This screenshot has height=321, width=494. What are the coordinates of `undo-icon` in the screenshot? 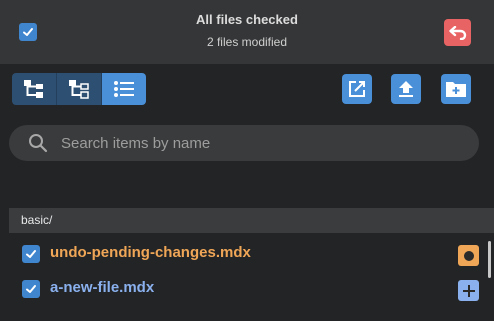 It's located at (457, 32).